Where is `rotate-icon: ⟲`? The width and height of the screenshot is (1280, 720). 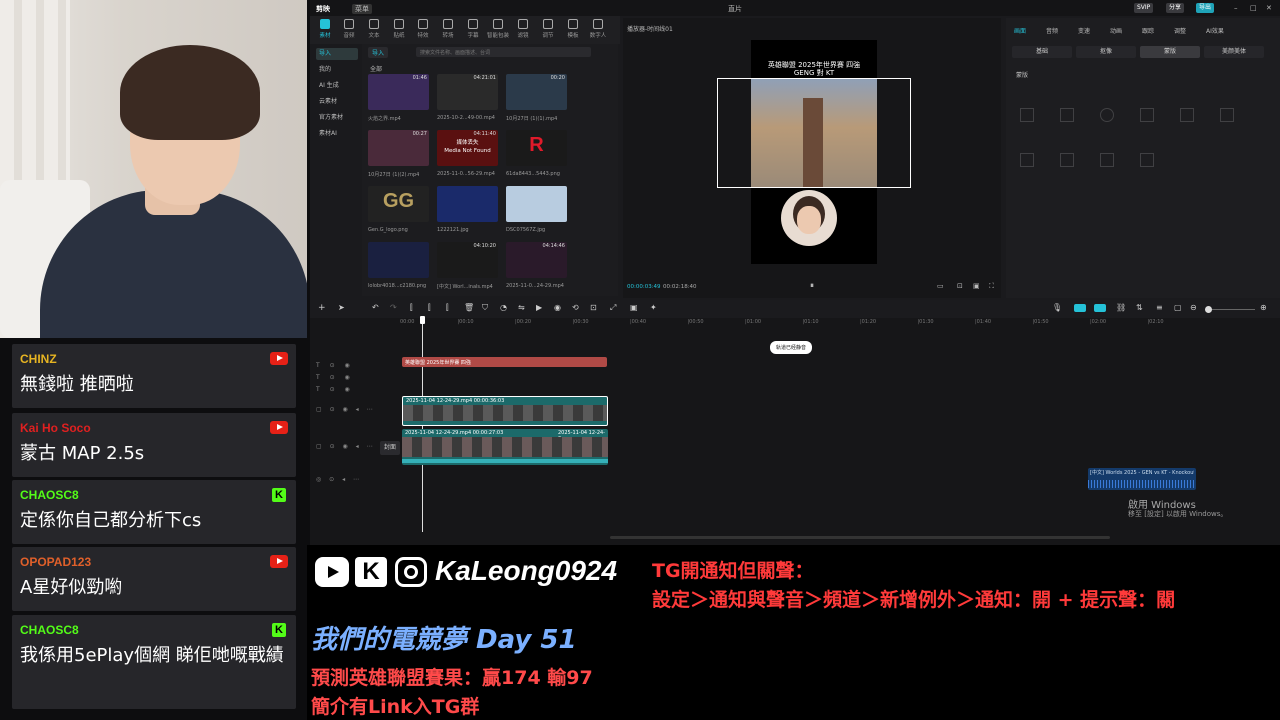 rotate-icon: ⟲ is located at coordinates (575, 307).